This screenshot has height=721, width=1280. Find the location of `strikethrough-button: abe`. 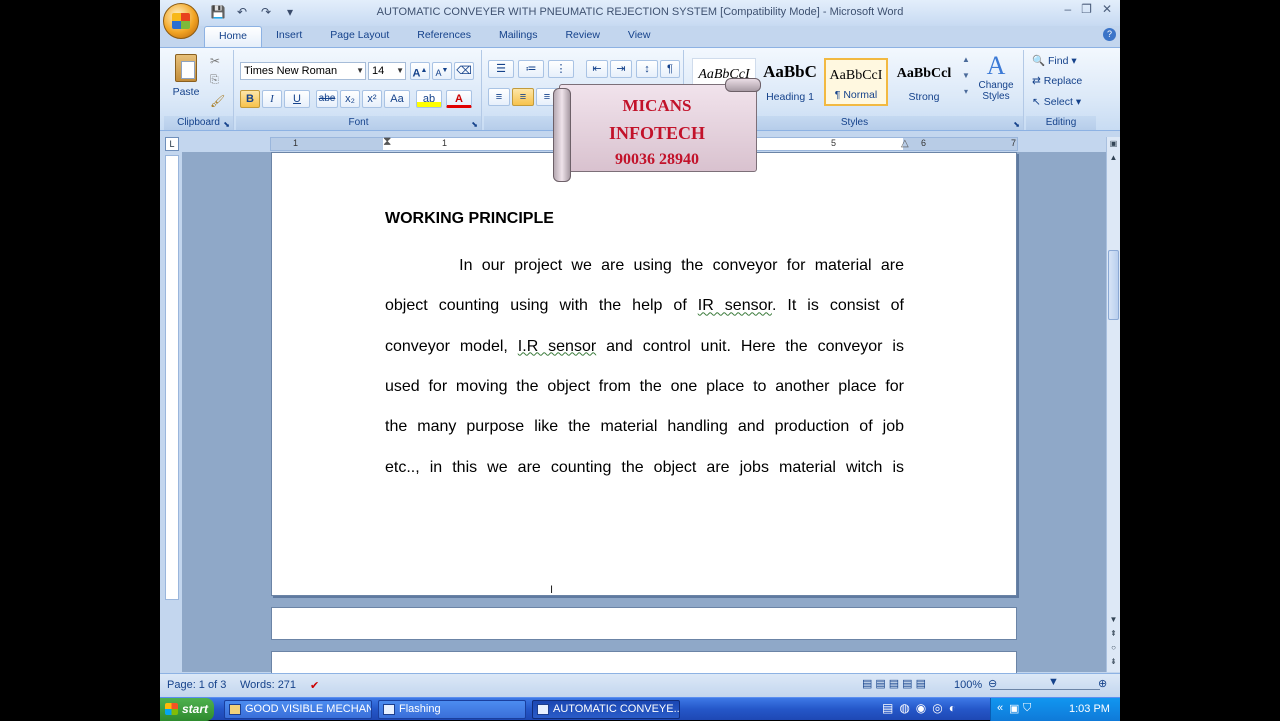

strikethrough-button: abe is located at coordinates (327, 99).